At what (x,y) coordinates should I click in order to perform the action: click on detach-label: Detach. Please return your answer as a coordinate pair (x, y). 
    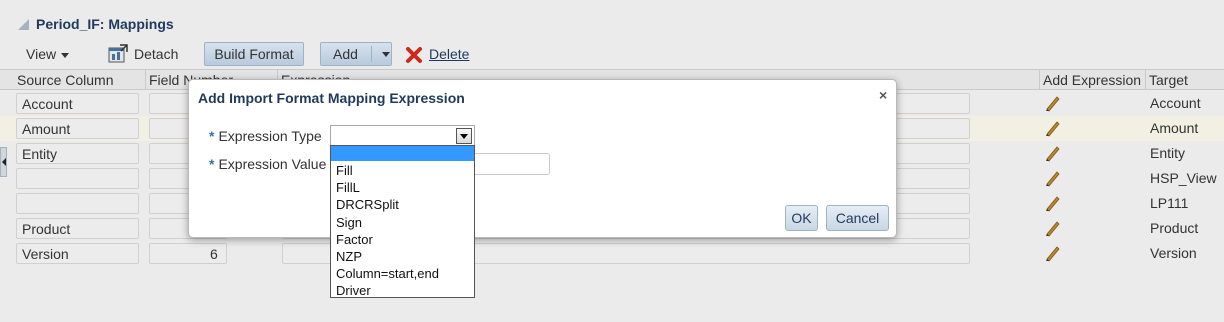
    Looking at the image, I should click on (156, 54).